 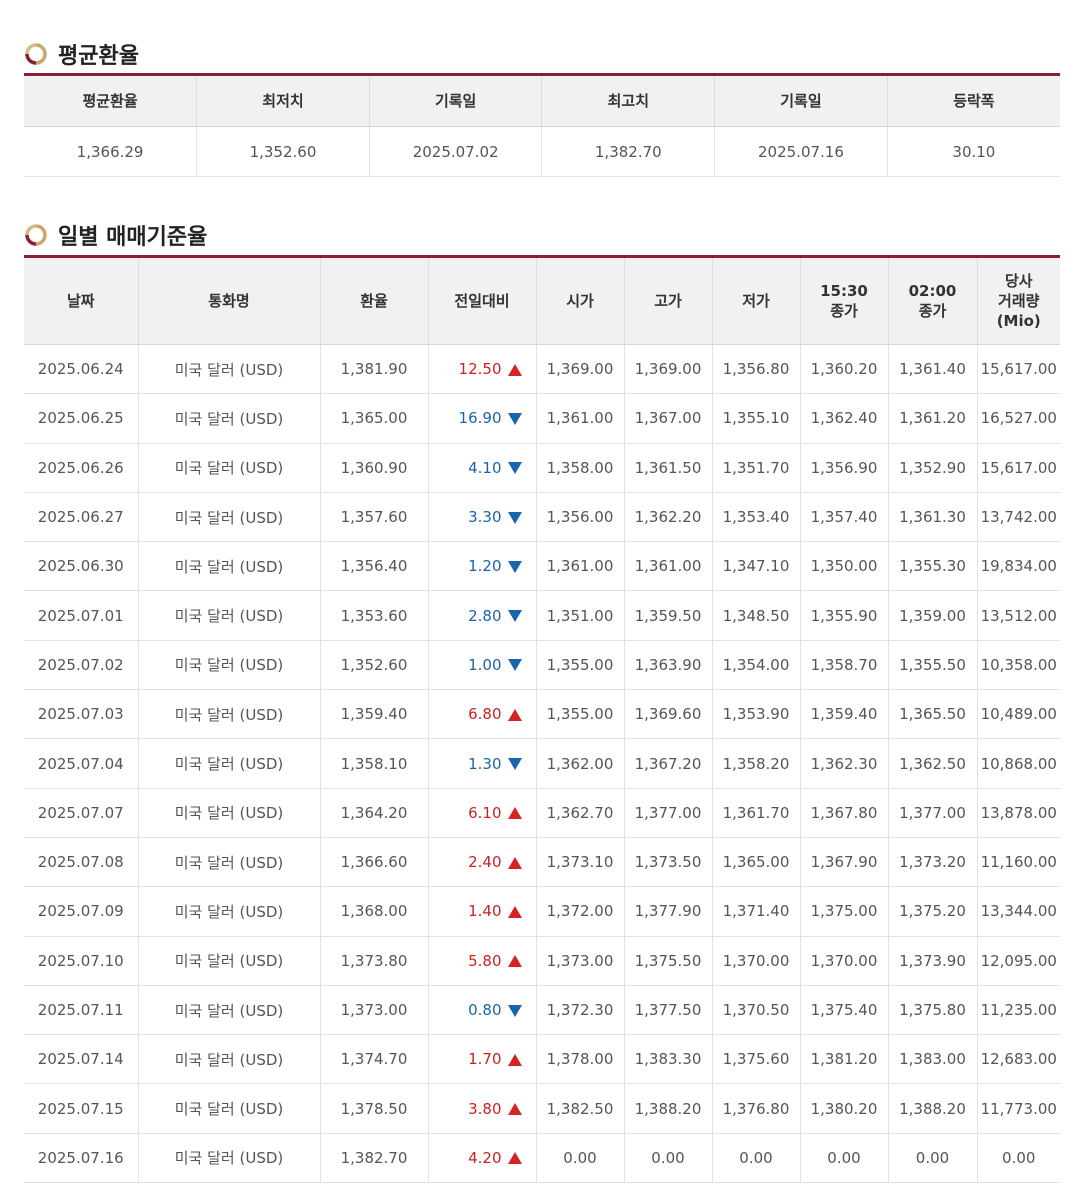 What do you see at coordinates (111, 151) in the screenshot?
I see `value-average: 1,366.29` at bounding box center [111, 151].